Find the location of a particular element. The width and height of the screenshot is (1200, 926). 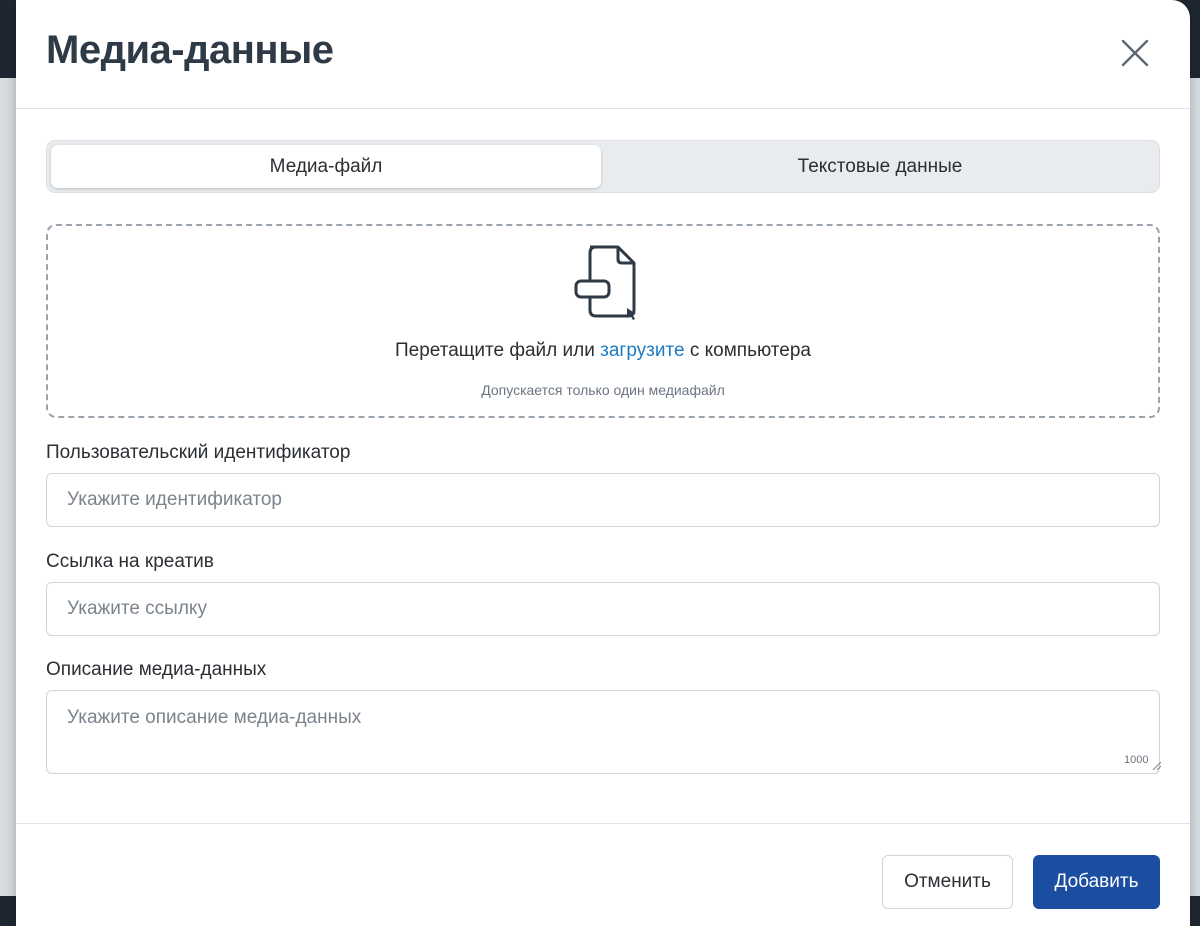

dropzone-hint: Допускается только один медиафайл is located at coordinates (603, 390).